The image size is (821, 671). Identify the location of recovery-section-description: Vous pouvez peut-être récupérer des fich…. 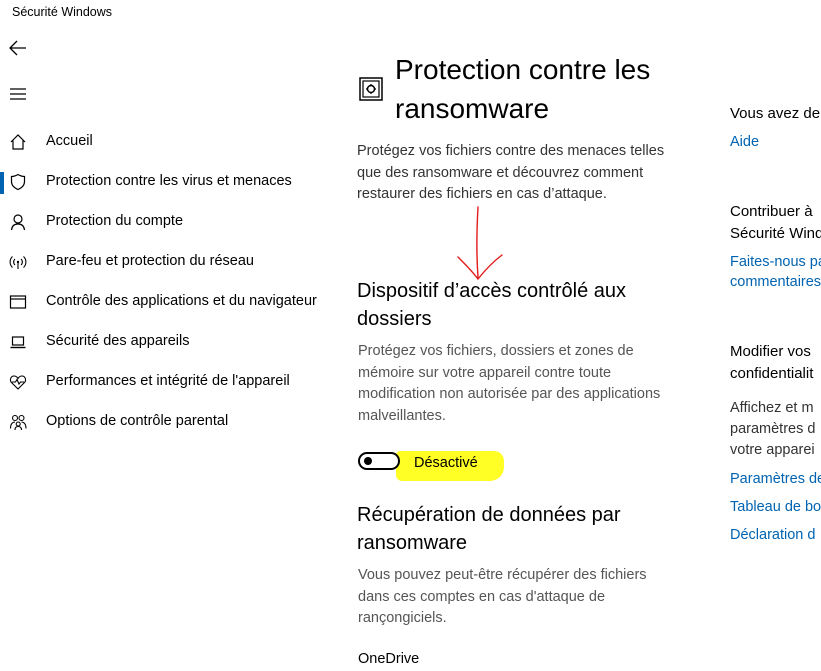
(502, 596).